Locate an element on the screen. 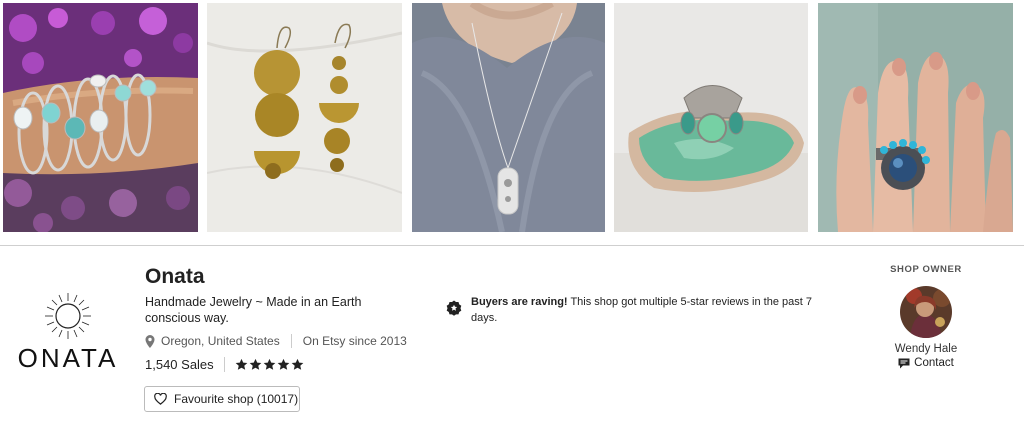 The image size is (1024, 421). heart-icon is located at coordinates (160, 399).